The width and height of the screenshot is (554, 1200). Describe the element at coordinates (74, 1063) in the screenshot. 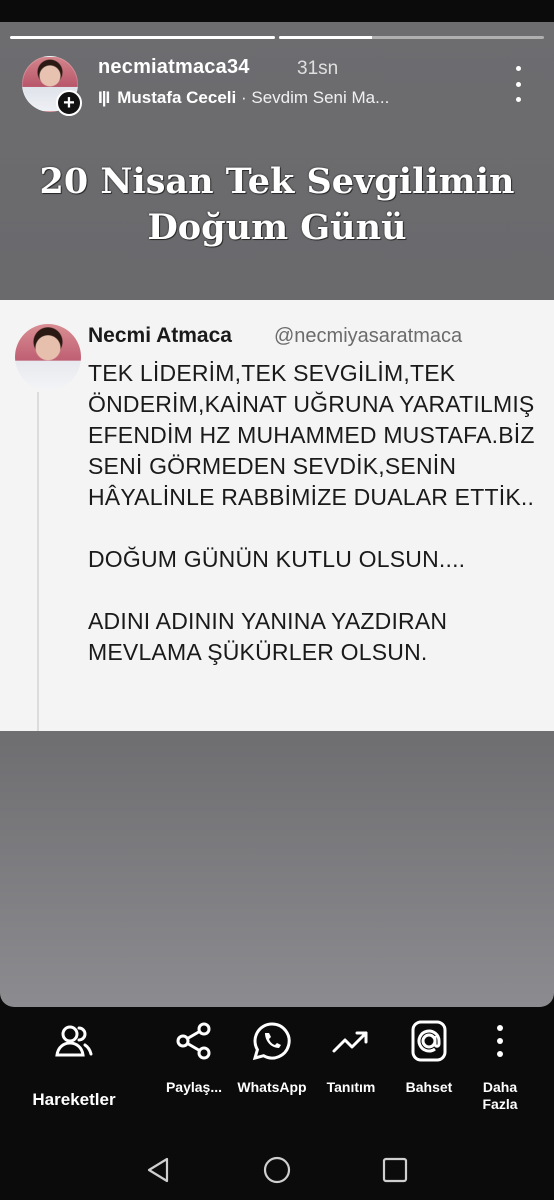

I see `hareketler-button: Hareketler` at that location.